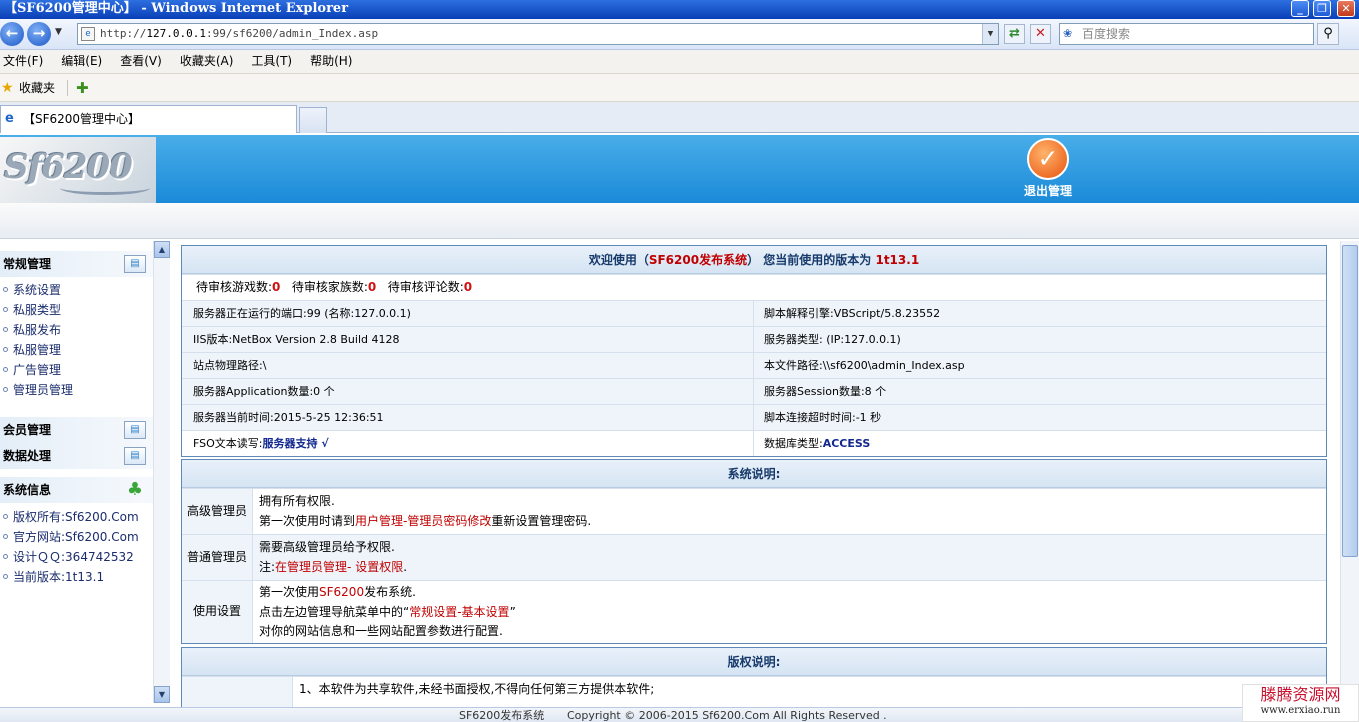 This screenshot has height=722, width=1359. What do you see at coordinates (23, 61) in the screenshot?
I see `menu-file: 文件(F)` at bounding box center [23, 61].